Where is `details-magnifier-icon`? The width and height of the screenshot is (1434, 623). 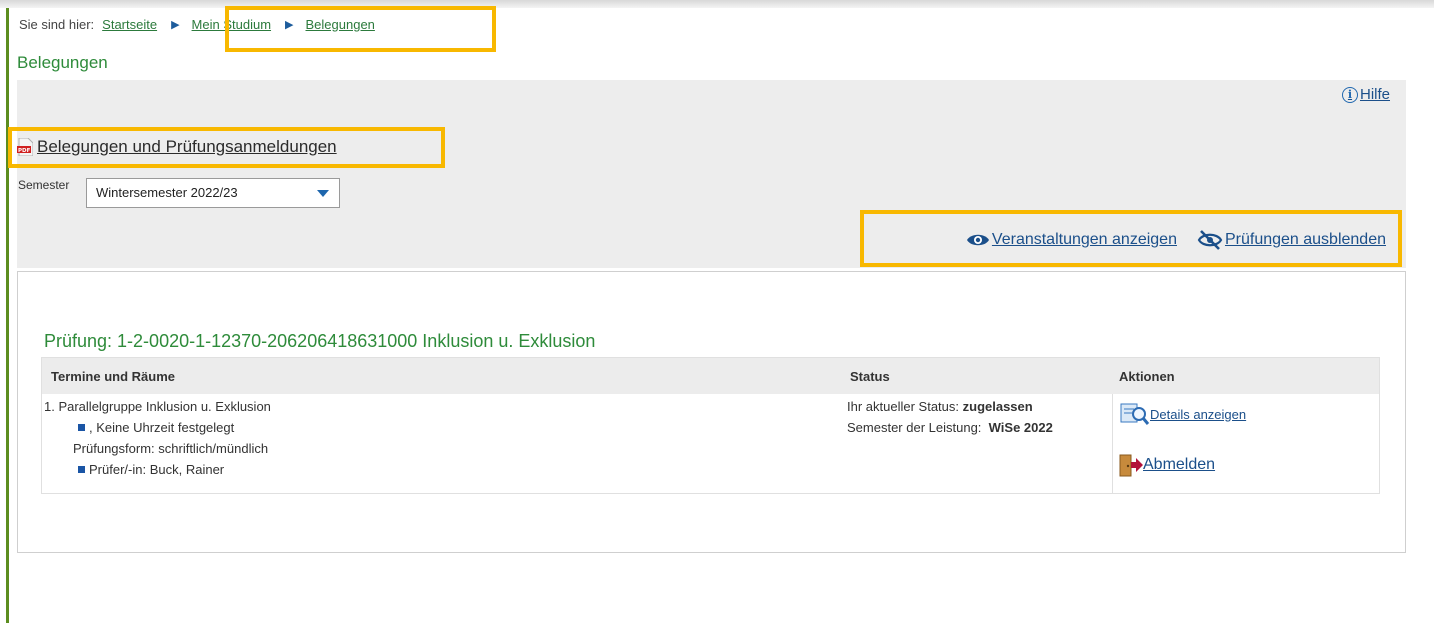
details-magnifier-icon is located at coordinates (1135, 414).